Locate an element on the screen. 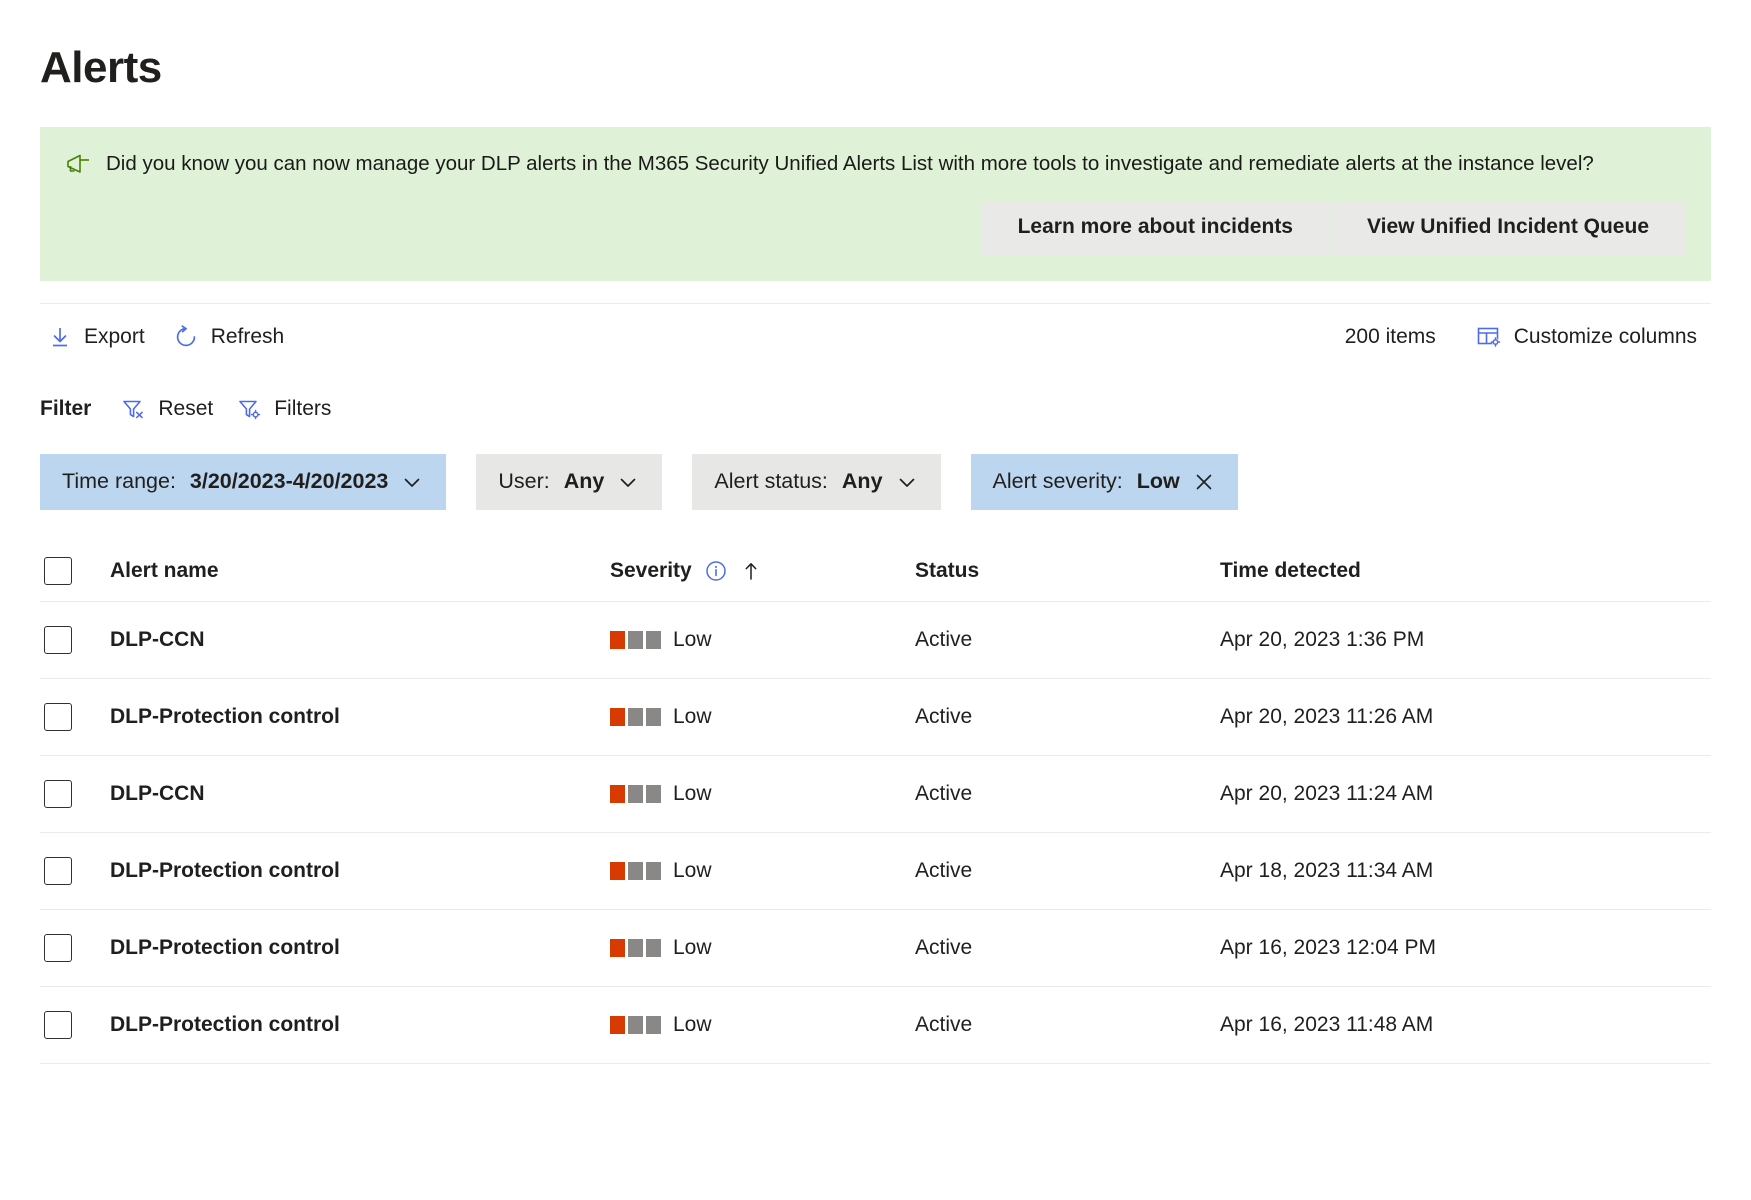 The height and width of the screenshot is (1200, 1751). cell-time-detected: Apr 18, 2023 11:34 AM is located at coordinates (1327, 870).